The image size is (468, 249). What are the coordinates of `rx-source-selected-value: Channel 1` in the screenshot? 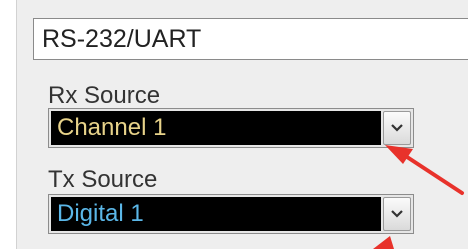 It's located at (216, 128).